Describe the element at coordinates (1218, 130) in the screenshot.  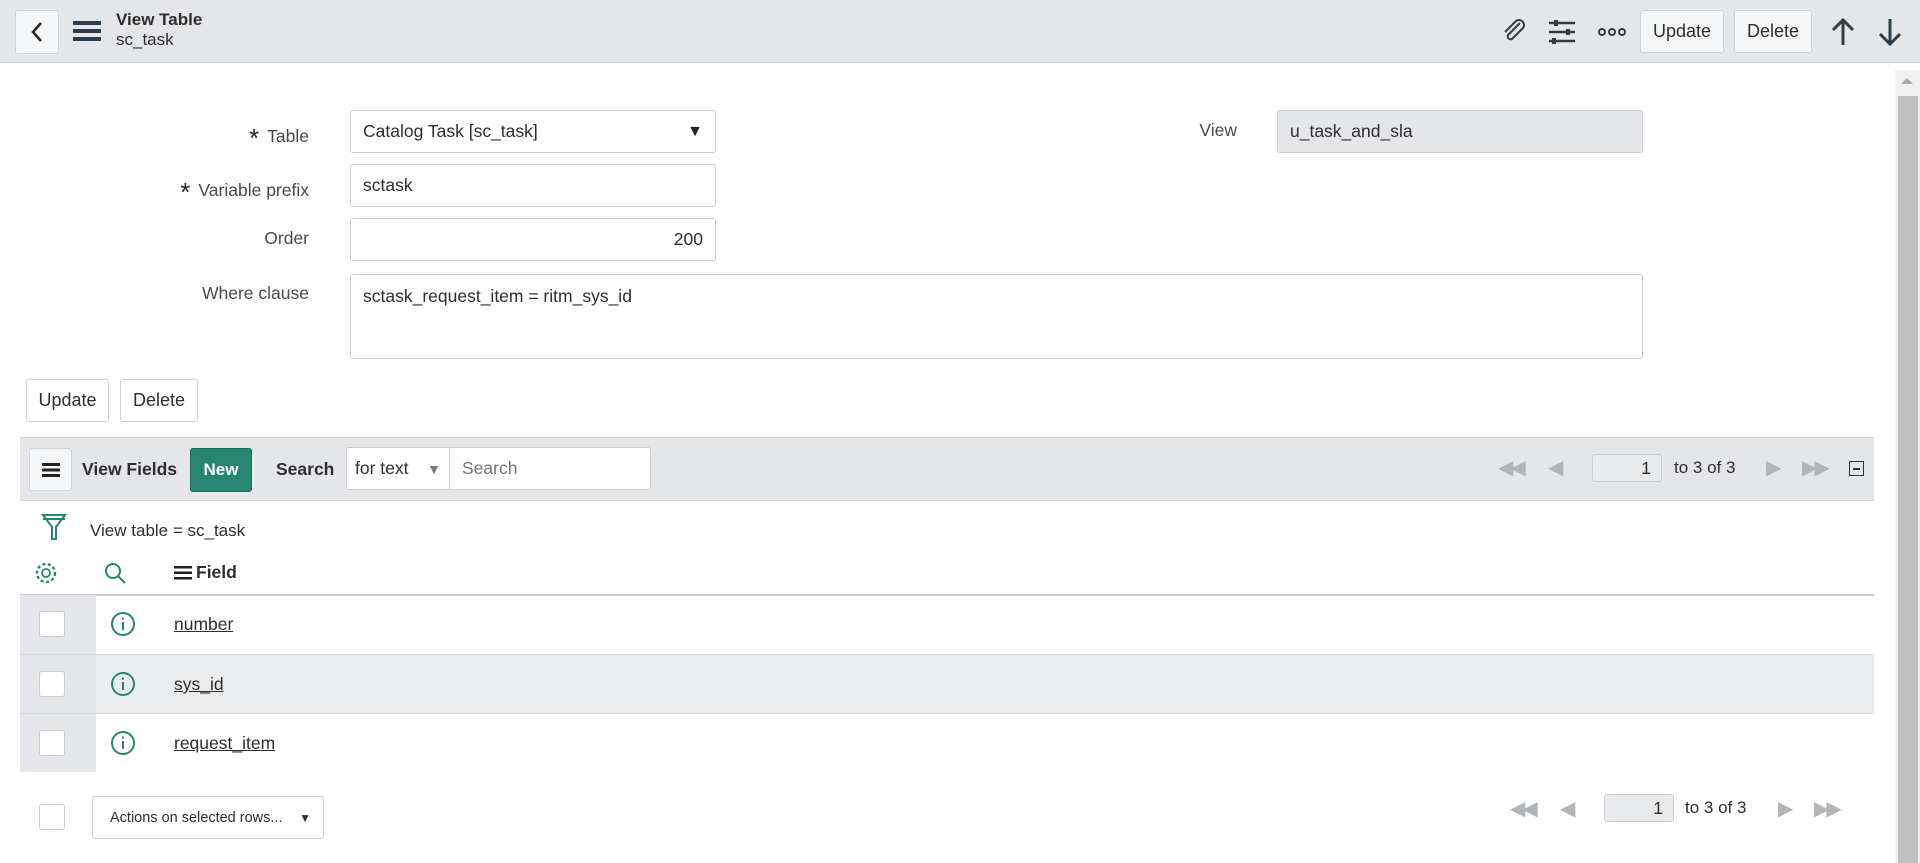
I see `view-label: View` at that location.